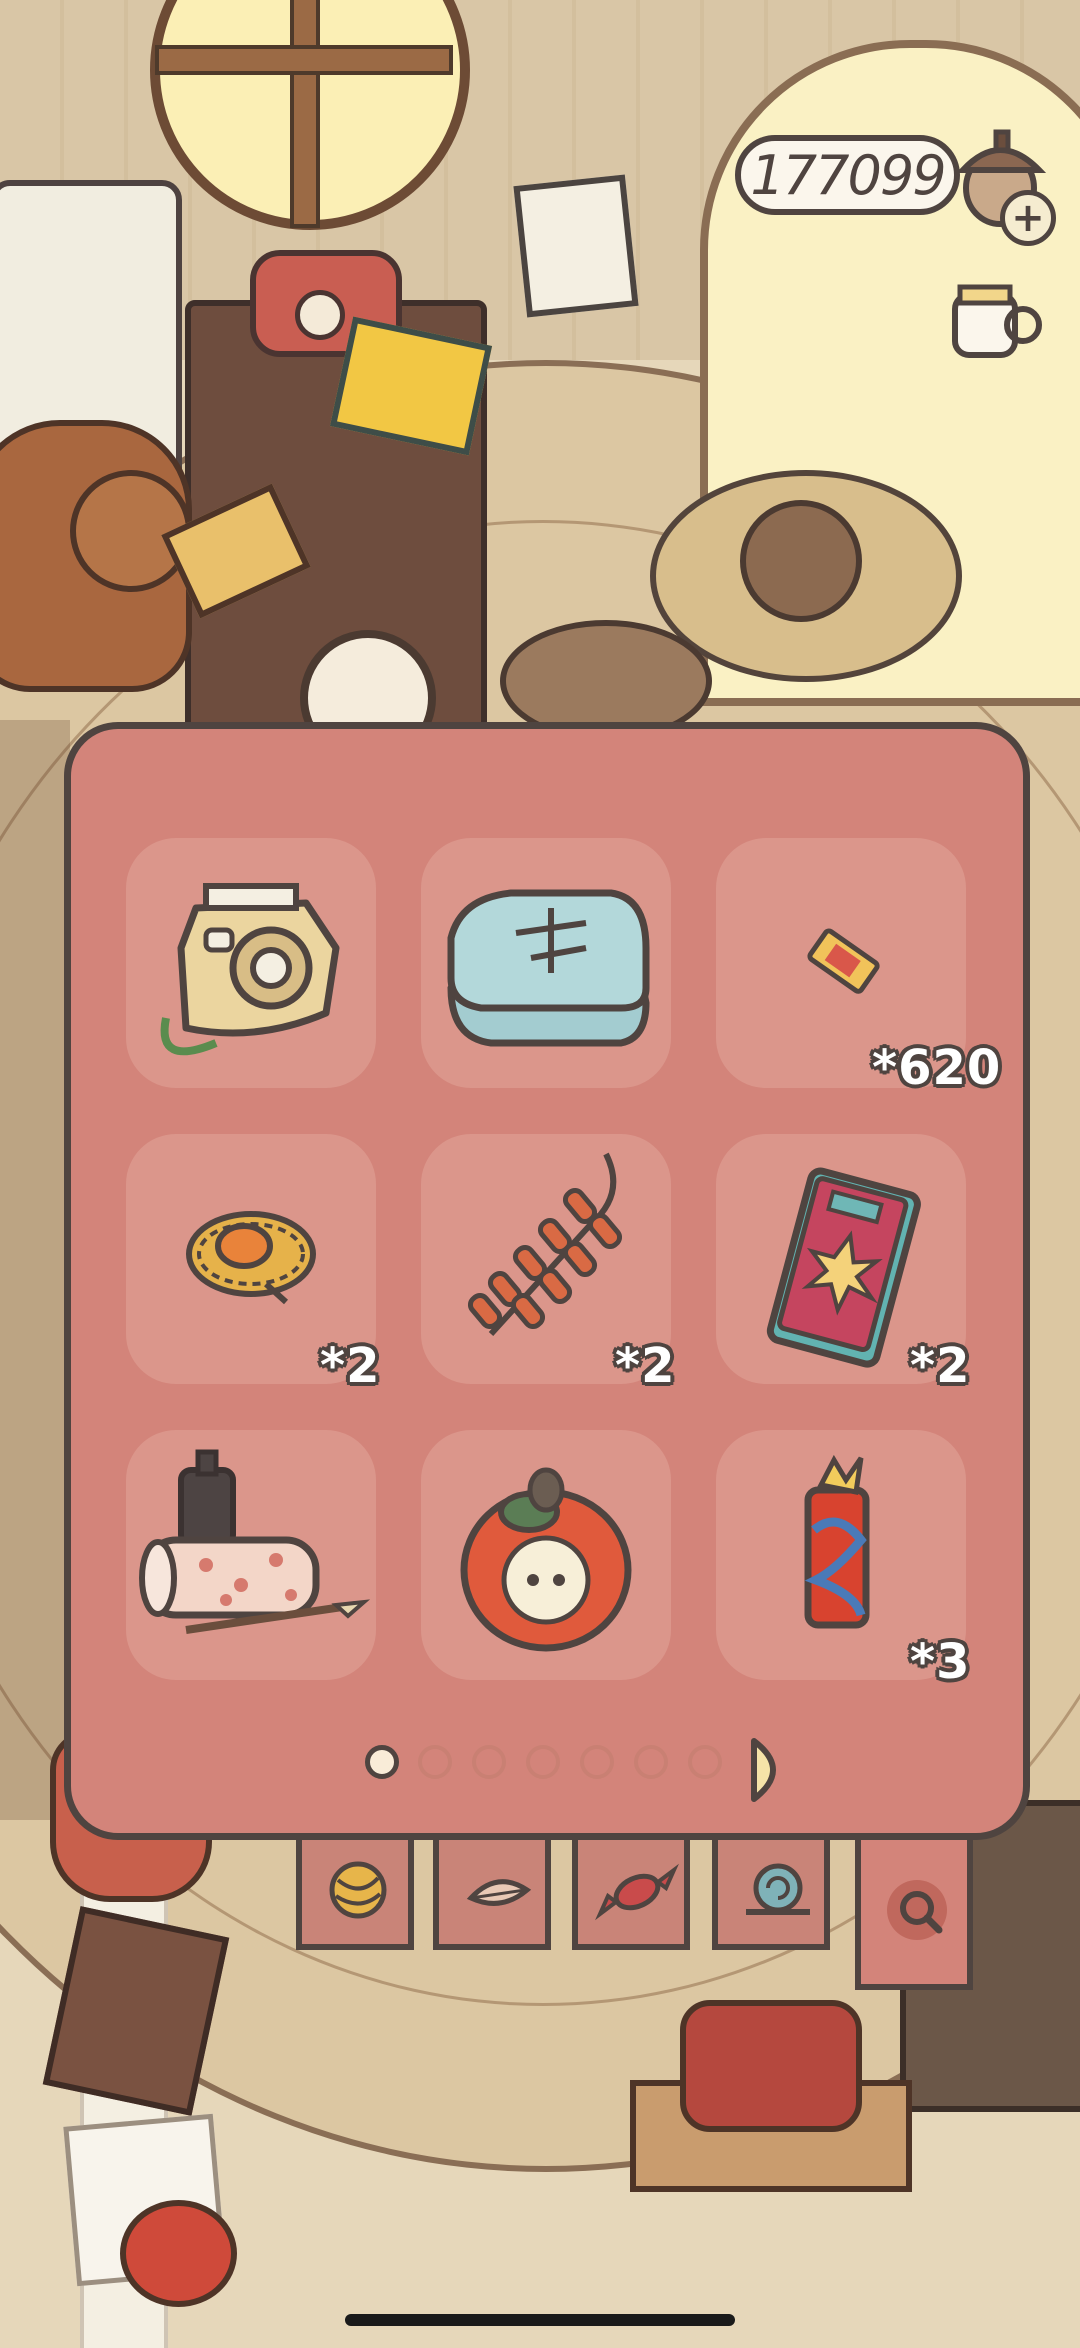  I want to click on teacup-icon, so click(997, 321).